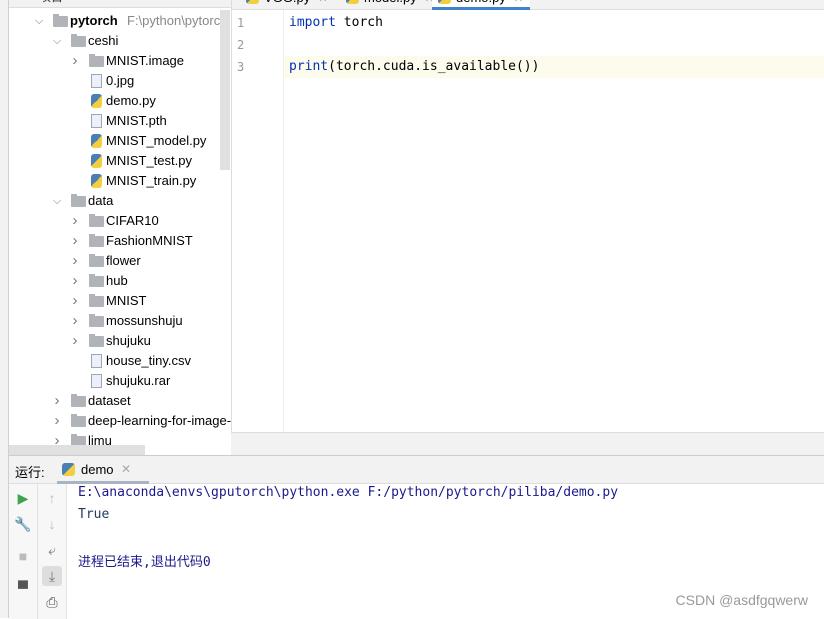  I want to click on run-panel-header: 运行: demo ✕, so click(416, 470).